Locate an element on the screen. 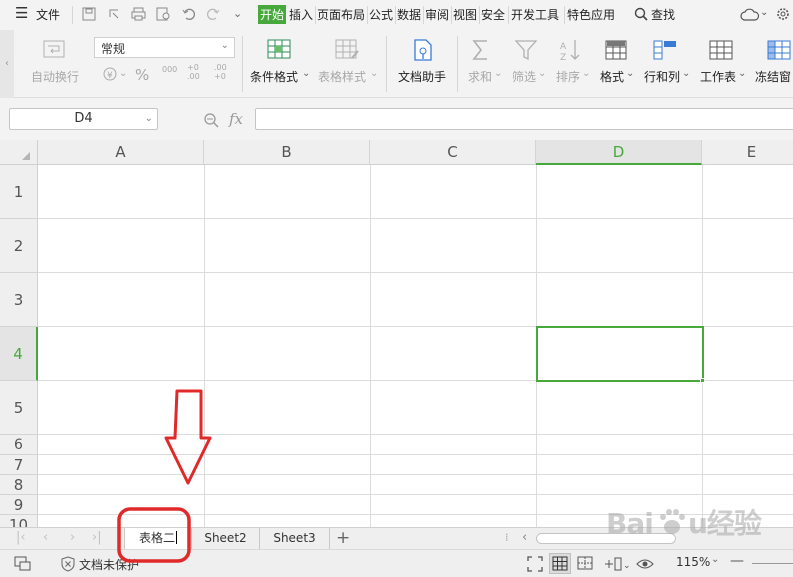 Image resolution: width=793 pixels, height=577 pixels. row-header-7: 7 is located at coordinates (19, 465).